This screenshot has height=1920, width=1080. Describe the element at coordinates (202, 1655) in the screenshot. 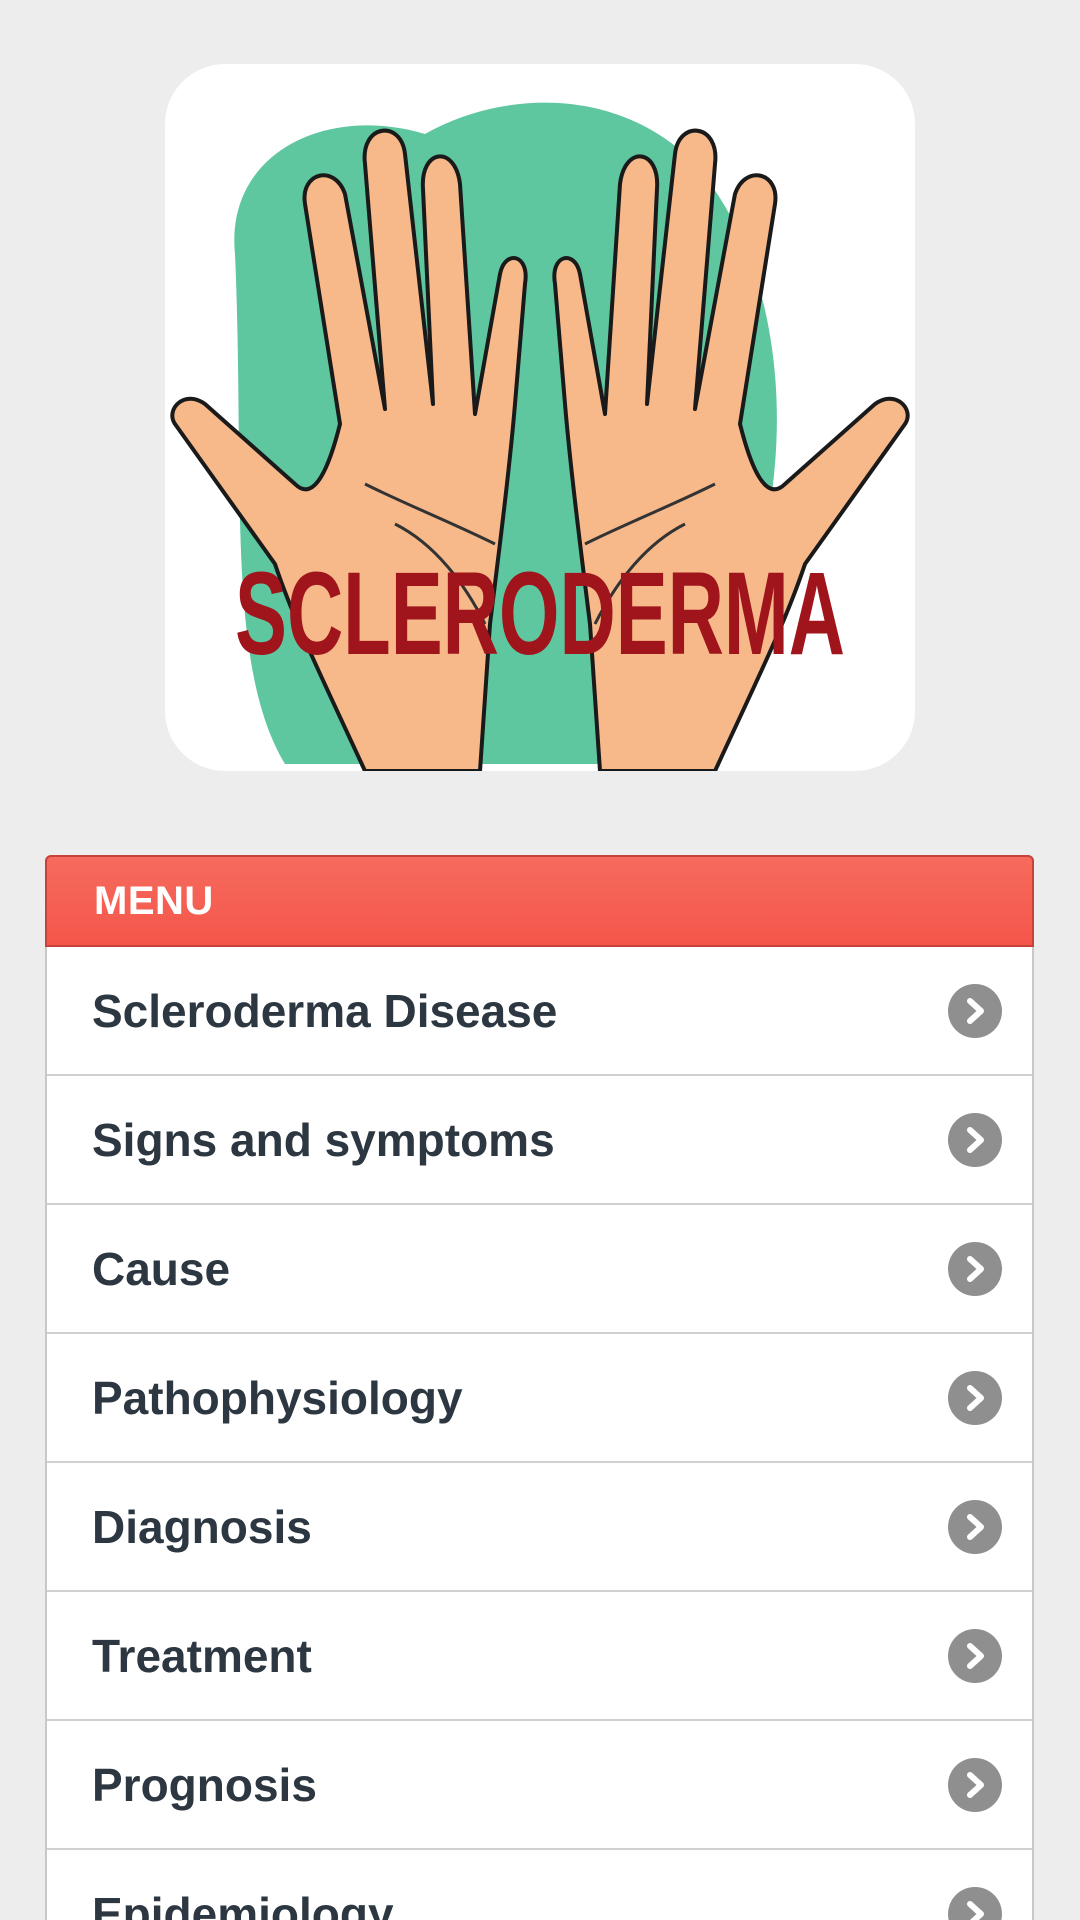

I see `menu-item-label: Treatment` at that location.